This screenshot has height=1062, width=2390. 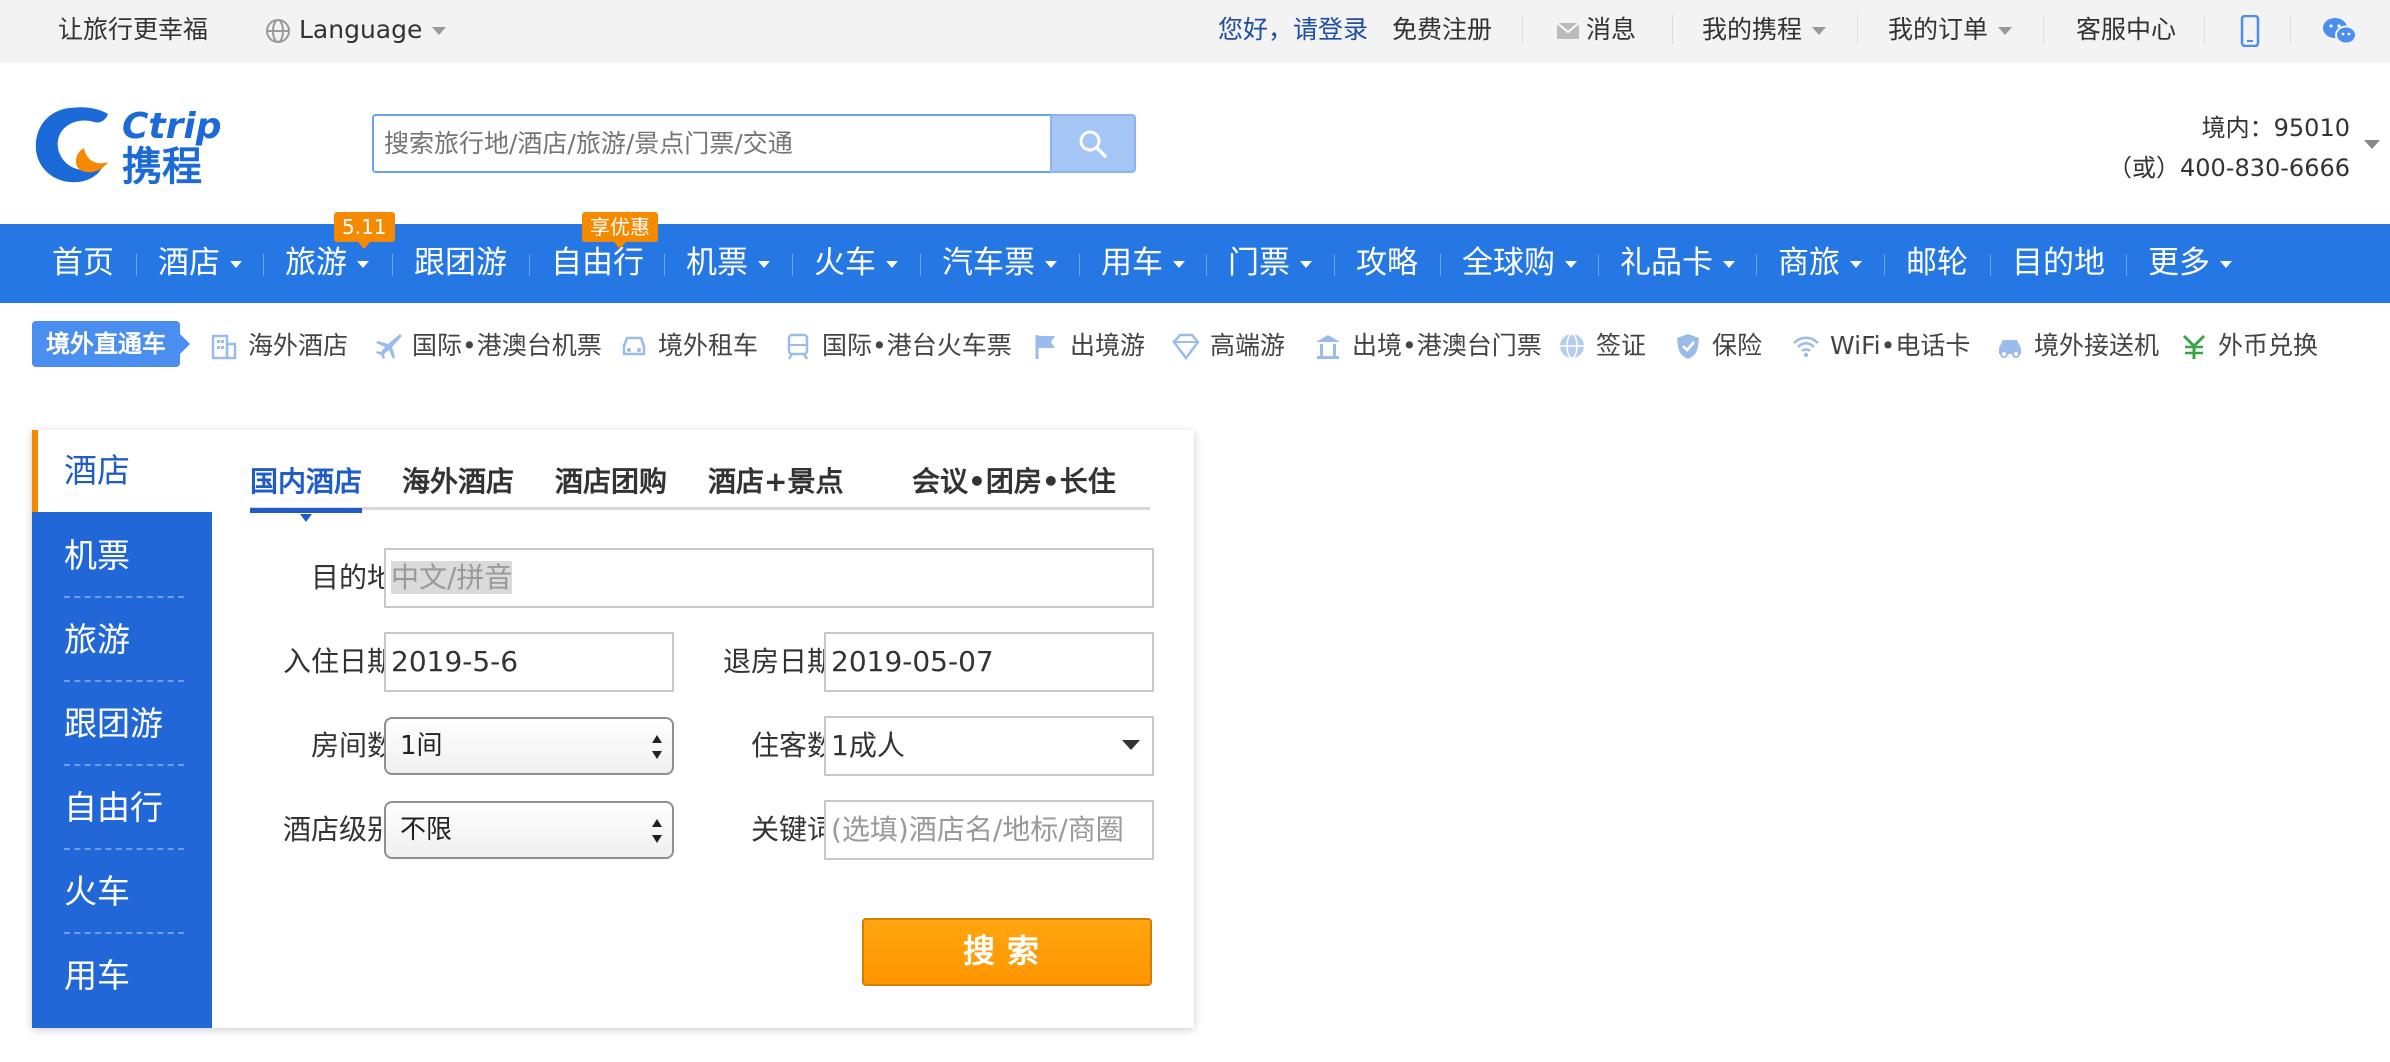 I want to click on messages-label: 消息, so click(x=1611, y=29).